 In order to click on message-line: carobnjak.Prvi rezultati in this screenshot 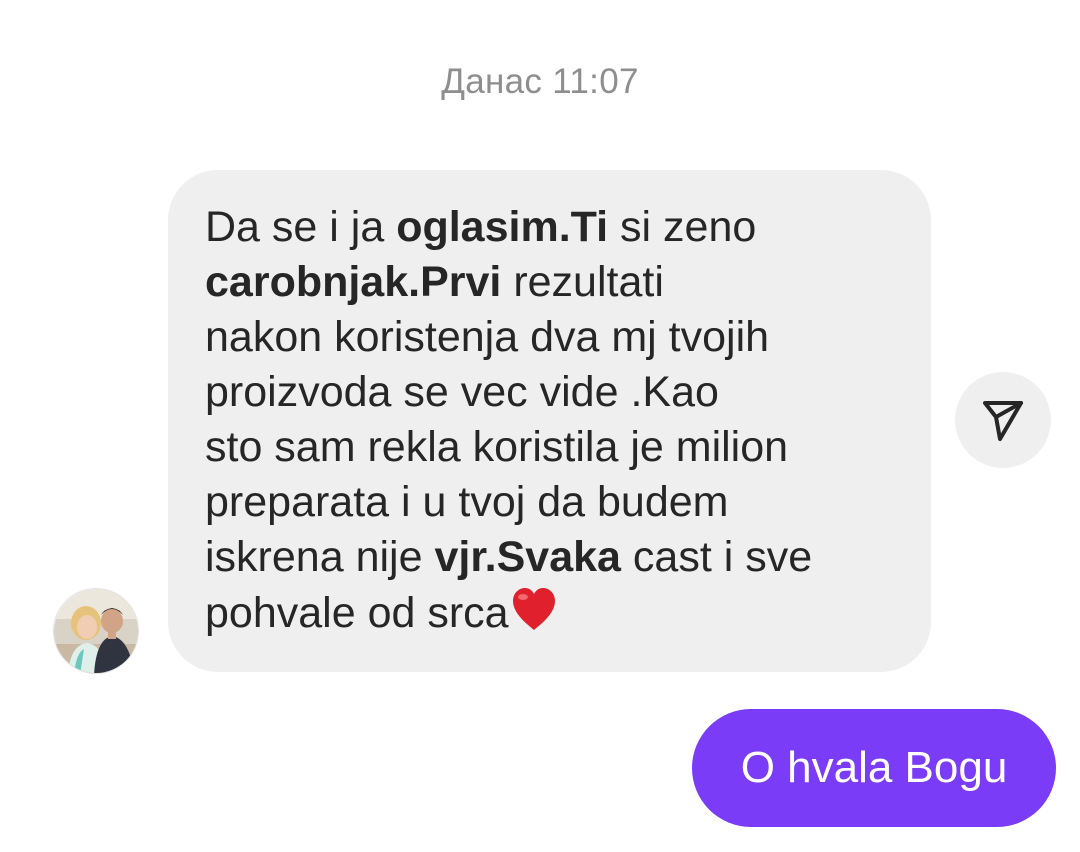, I will do `click(554, 282)`.